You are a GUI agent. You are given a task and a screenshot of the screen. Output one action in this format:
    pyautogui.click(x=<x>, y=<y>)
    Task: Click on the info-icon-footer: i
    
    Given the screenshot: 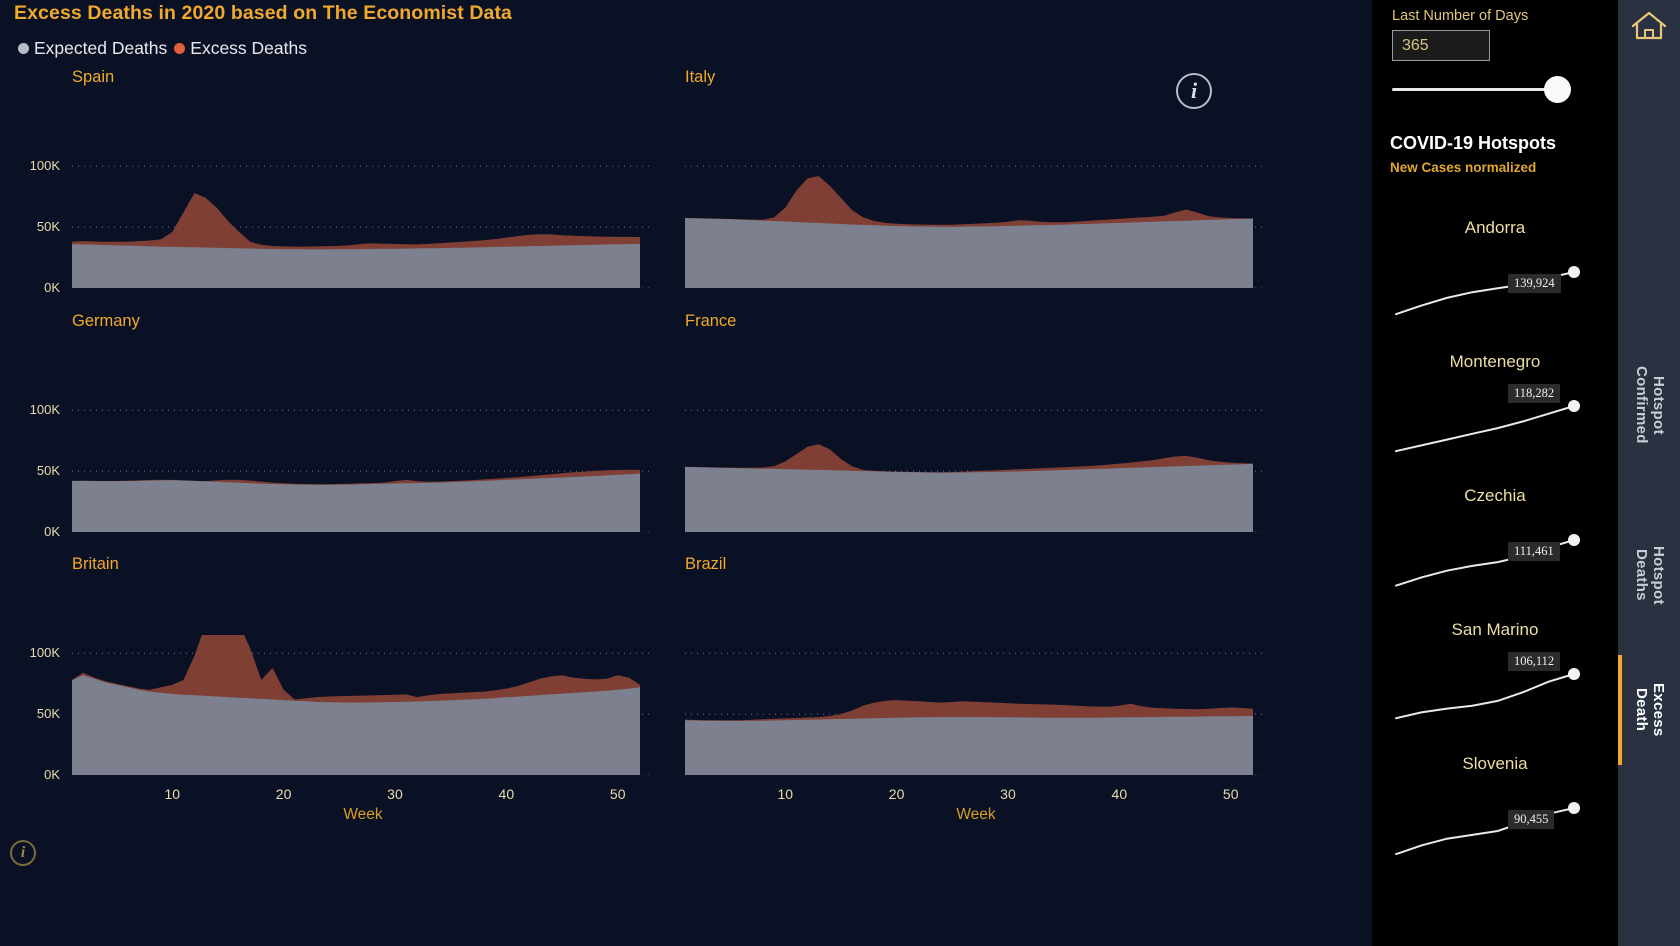 What is the action you would take?
    pyautogui.click(x=23, y=853)
    